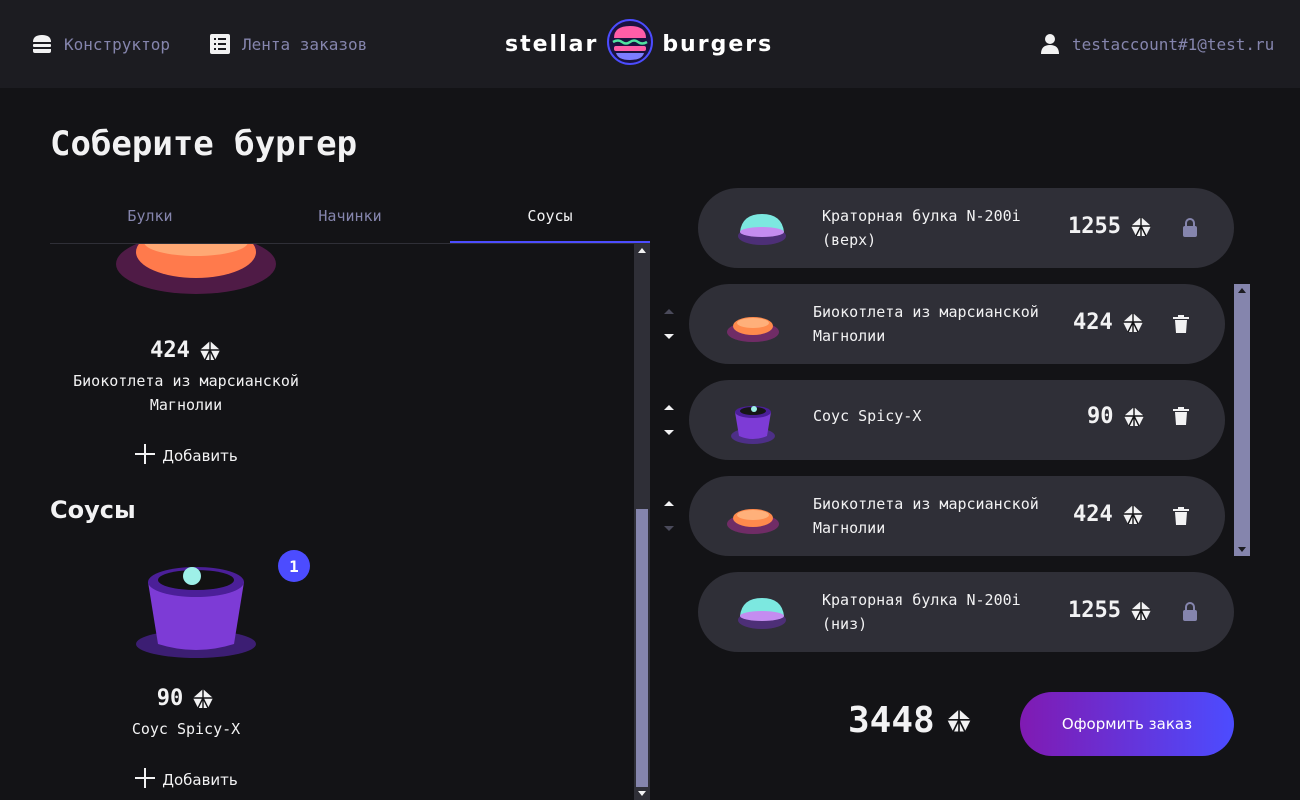  I want to click on place-order-button: Оформить заказ, so click(1127, 724).